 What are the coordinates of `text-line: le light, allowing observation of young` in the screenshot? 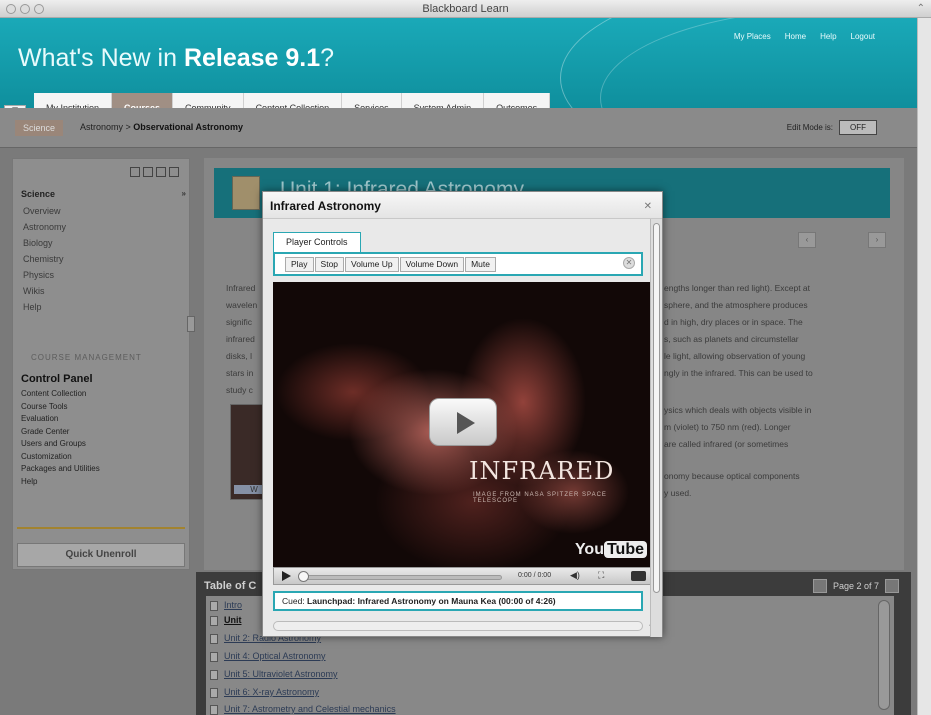 It's located at (735, 356).